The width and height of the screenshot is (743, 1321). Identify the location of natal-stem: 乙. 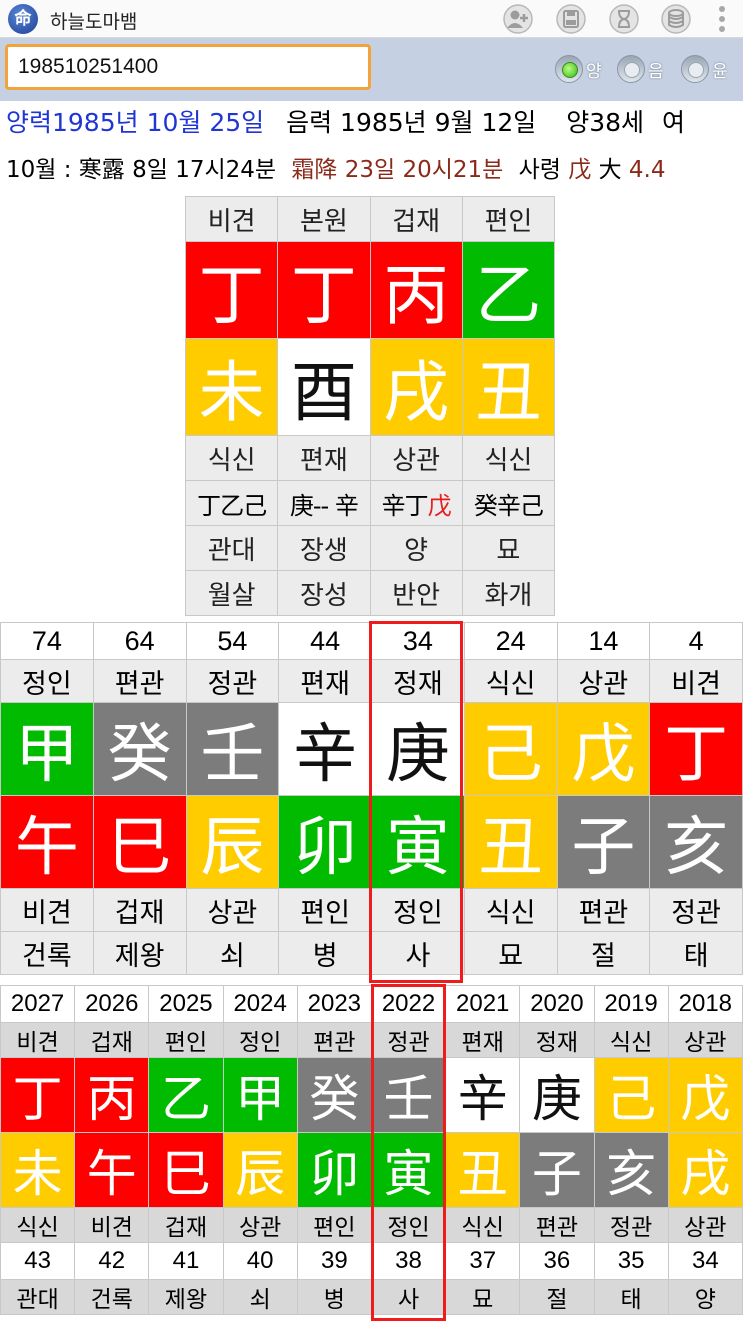
(508, 290).